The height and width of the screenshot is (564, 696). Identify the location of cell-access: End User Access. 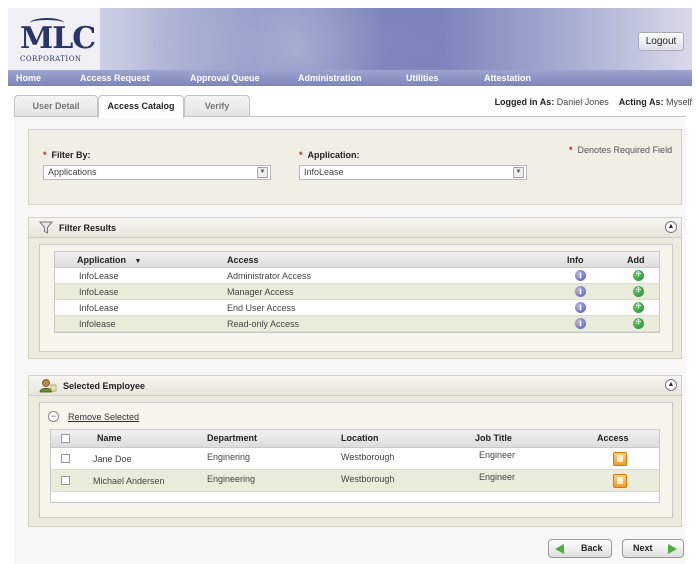
(261, 308).